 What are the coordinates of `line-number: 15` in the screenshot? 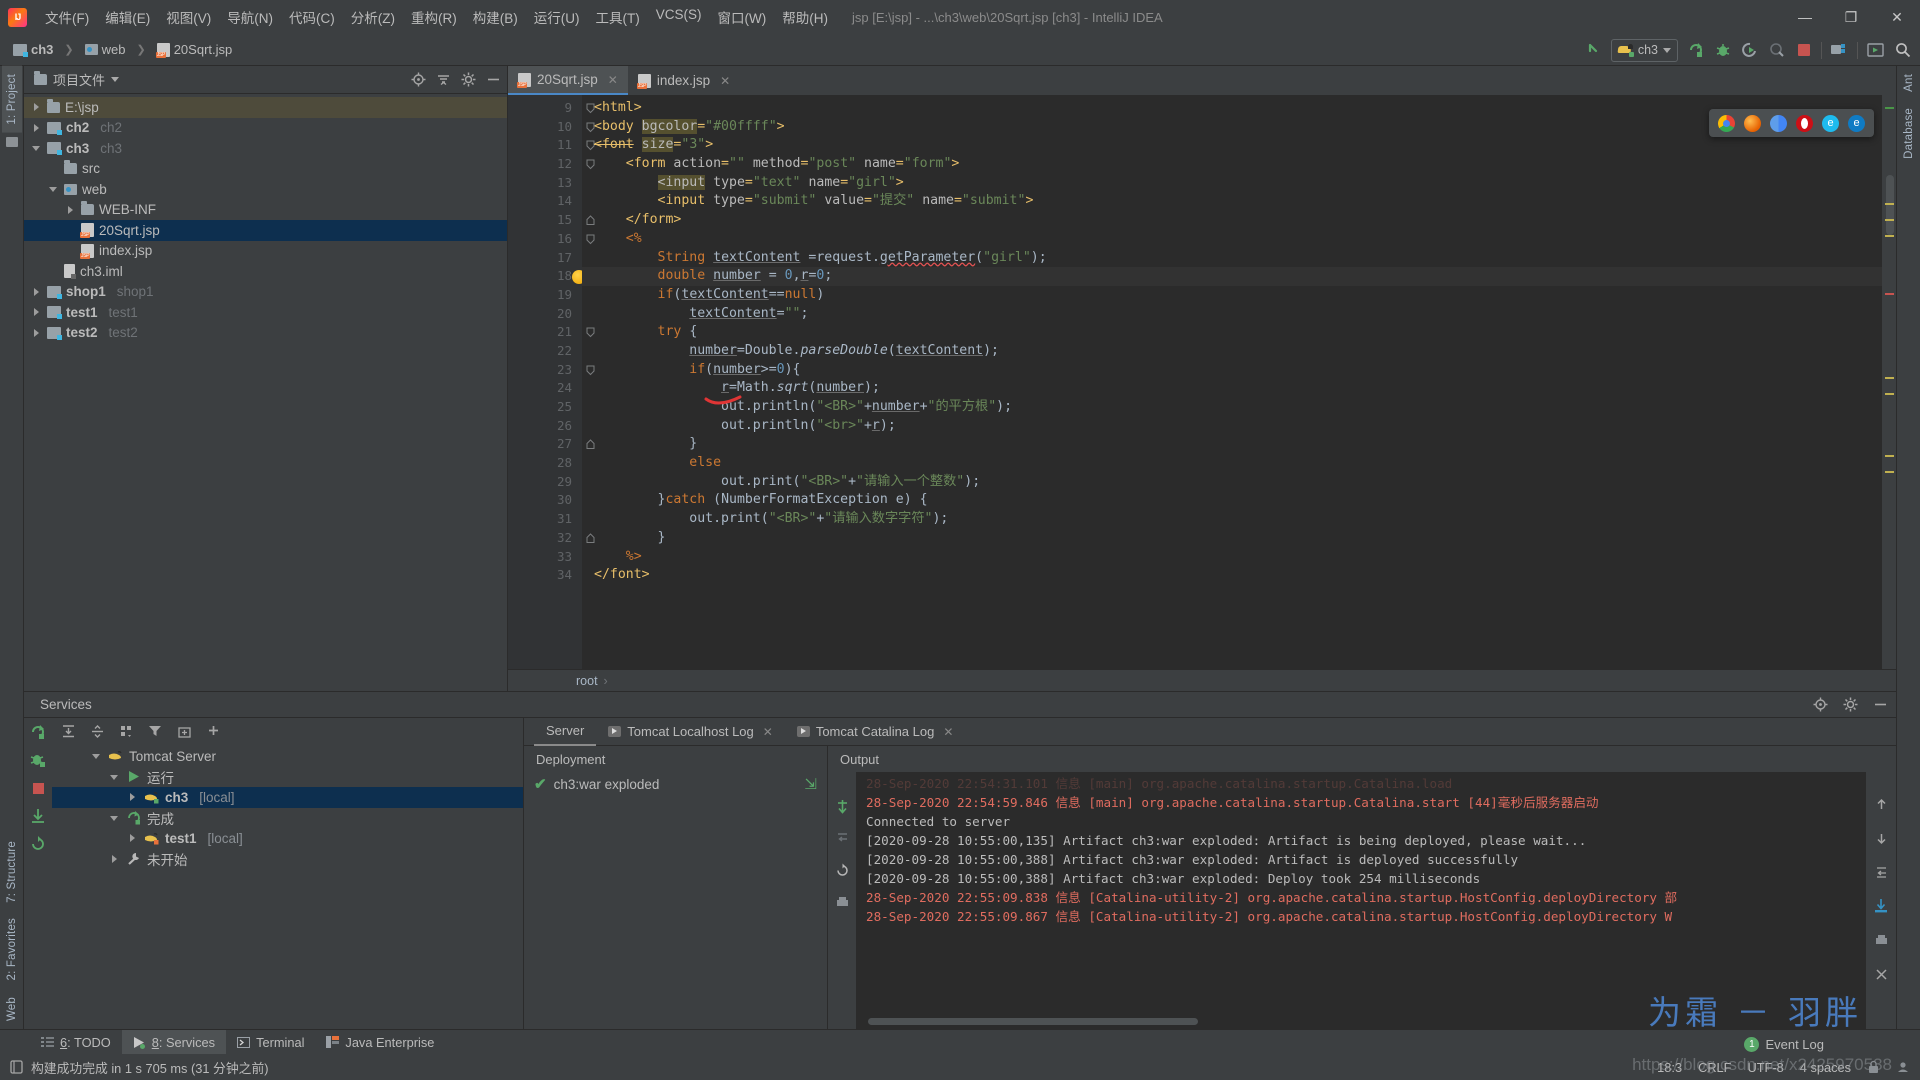 It's located at (551, 220).